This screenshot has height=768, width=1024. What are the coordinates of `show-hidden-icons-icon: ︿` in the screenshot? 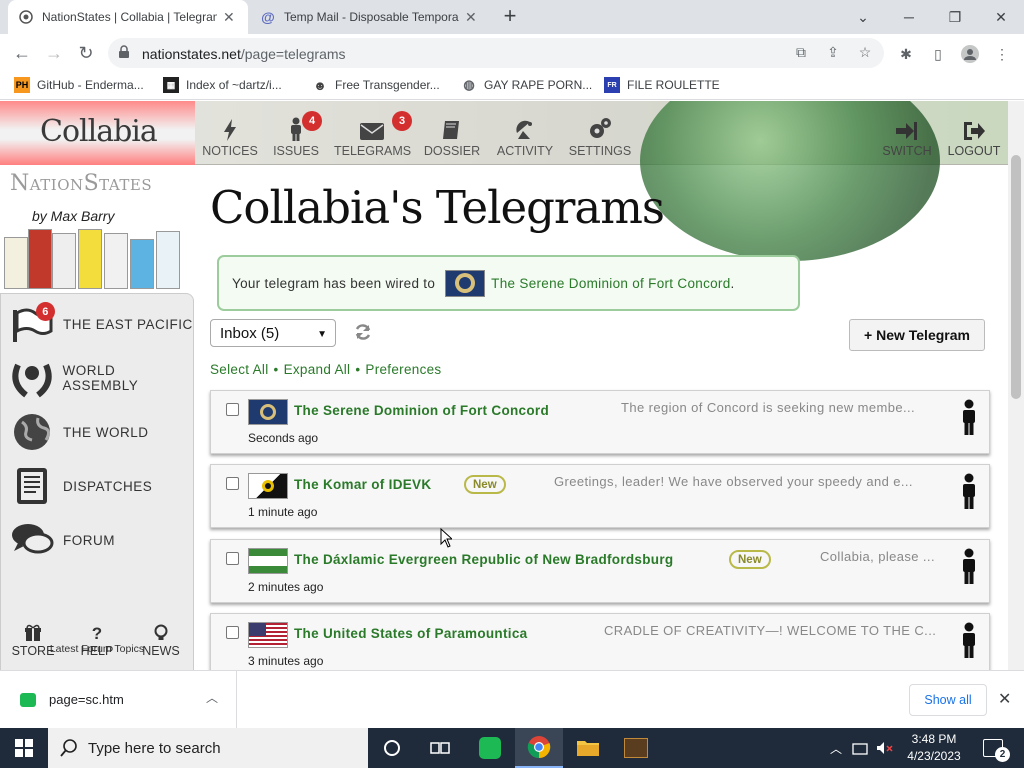 It's located at (836, 748).